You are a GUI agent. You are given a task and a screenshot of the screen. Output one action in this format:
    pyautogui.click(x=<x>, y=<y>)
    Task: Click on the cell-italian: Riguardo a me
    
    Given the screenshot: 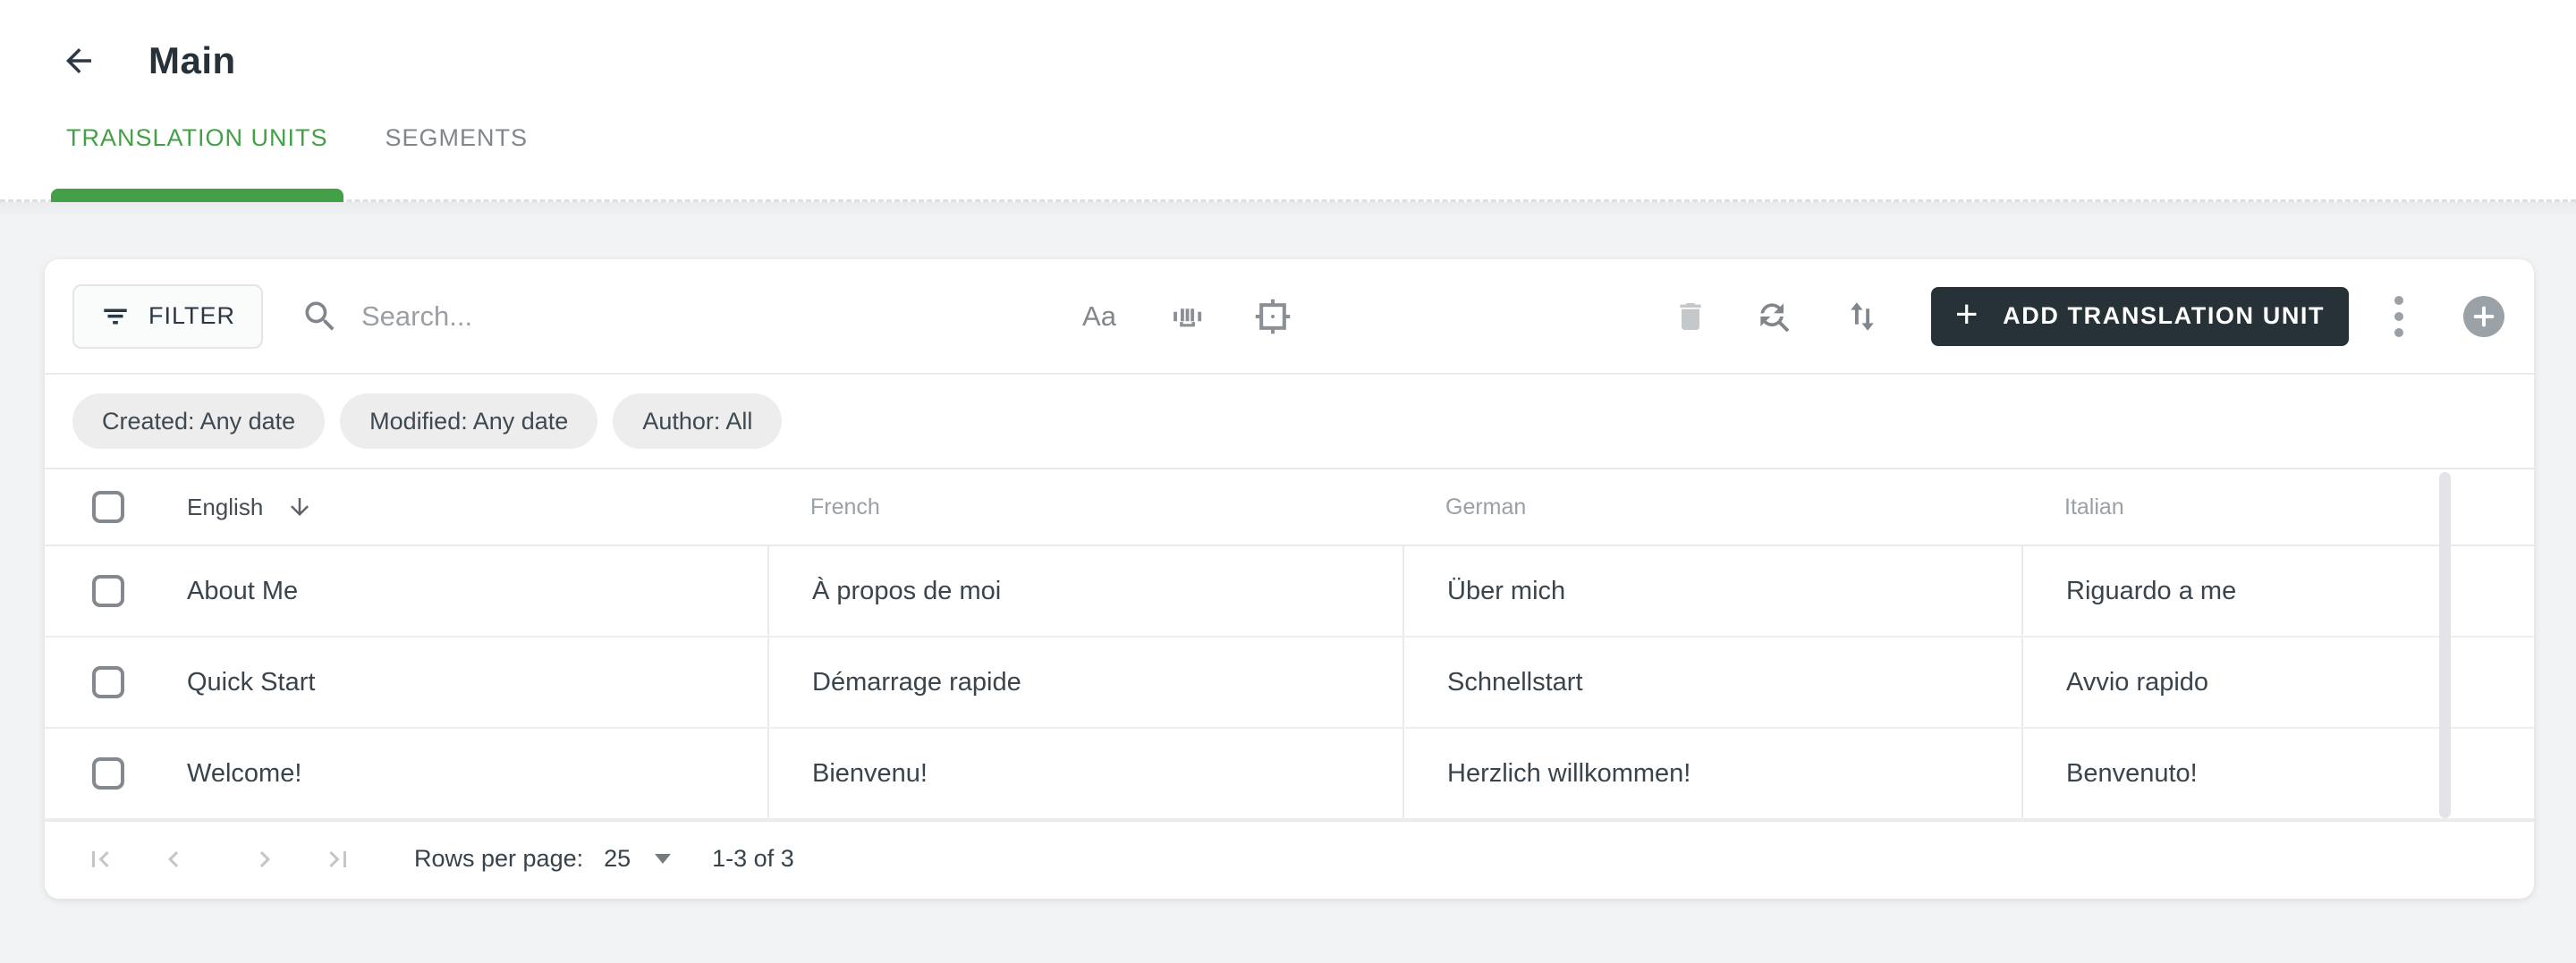 What is the action you would take?
    pyautogui.click(x=2233, y=591)
    